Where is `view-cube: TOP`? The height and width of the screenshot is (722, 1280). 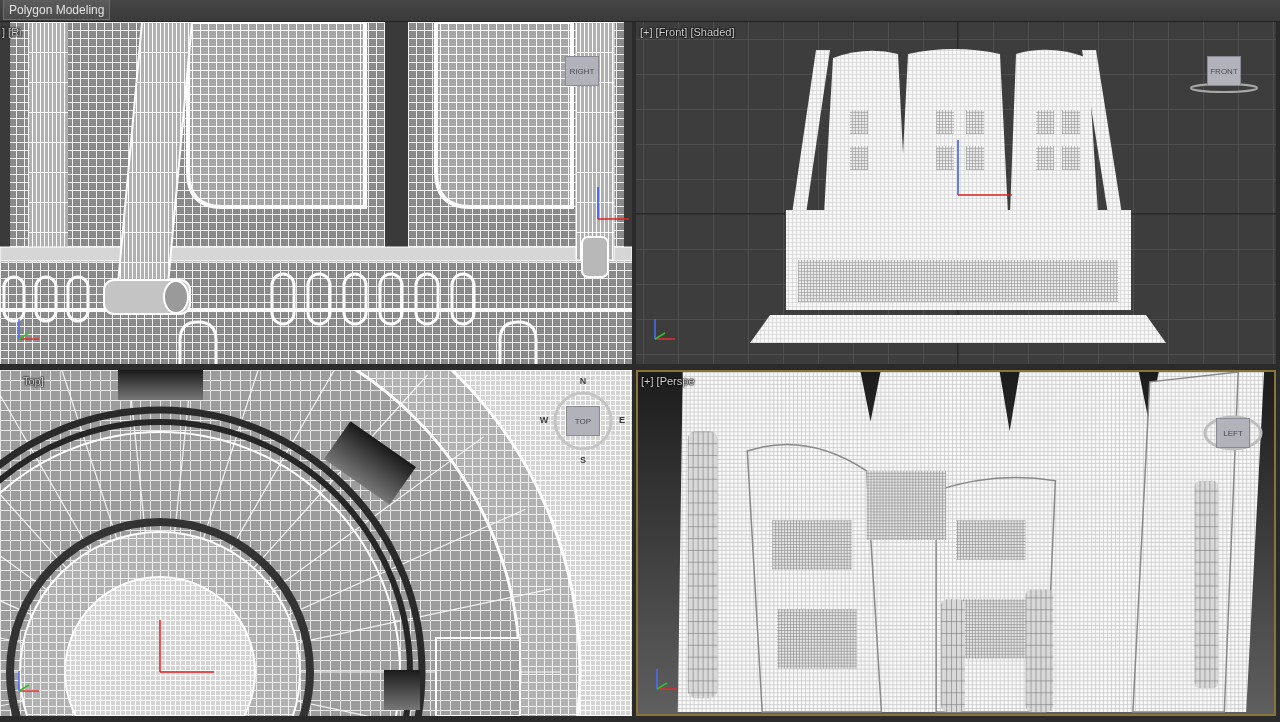
view-cube: TOP is located at coordinates (583, 421).